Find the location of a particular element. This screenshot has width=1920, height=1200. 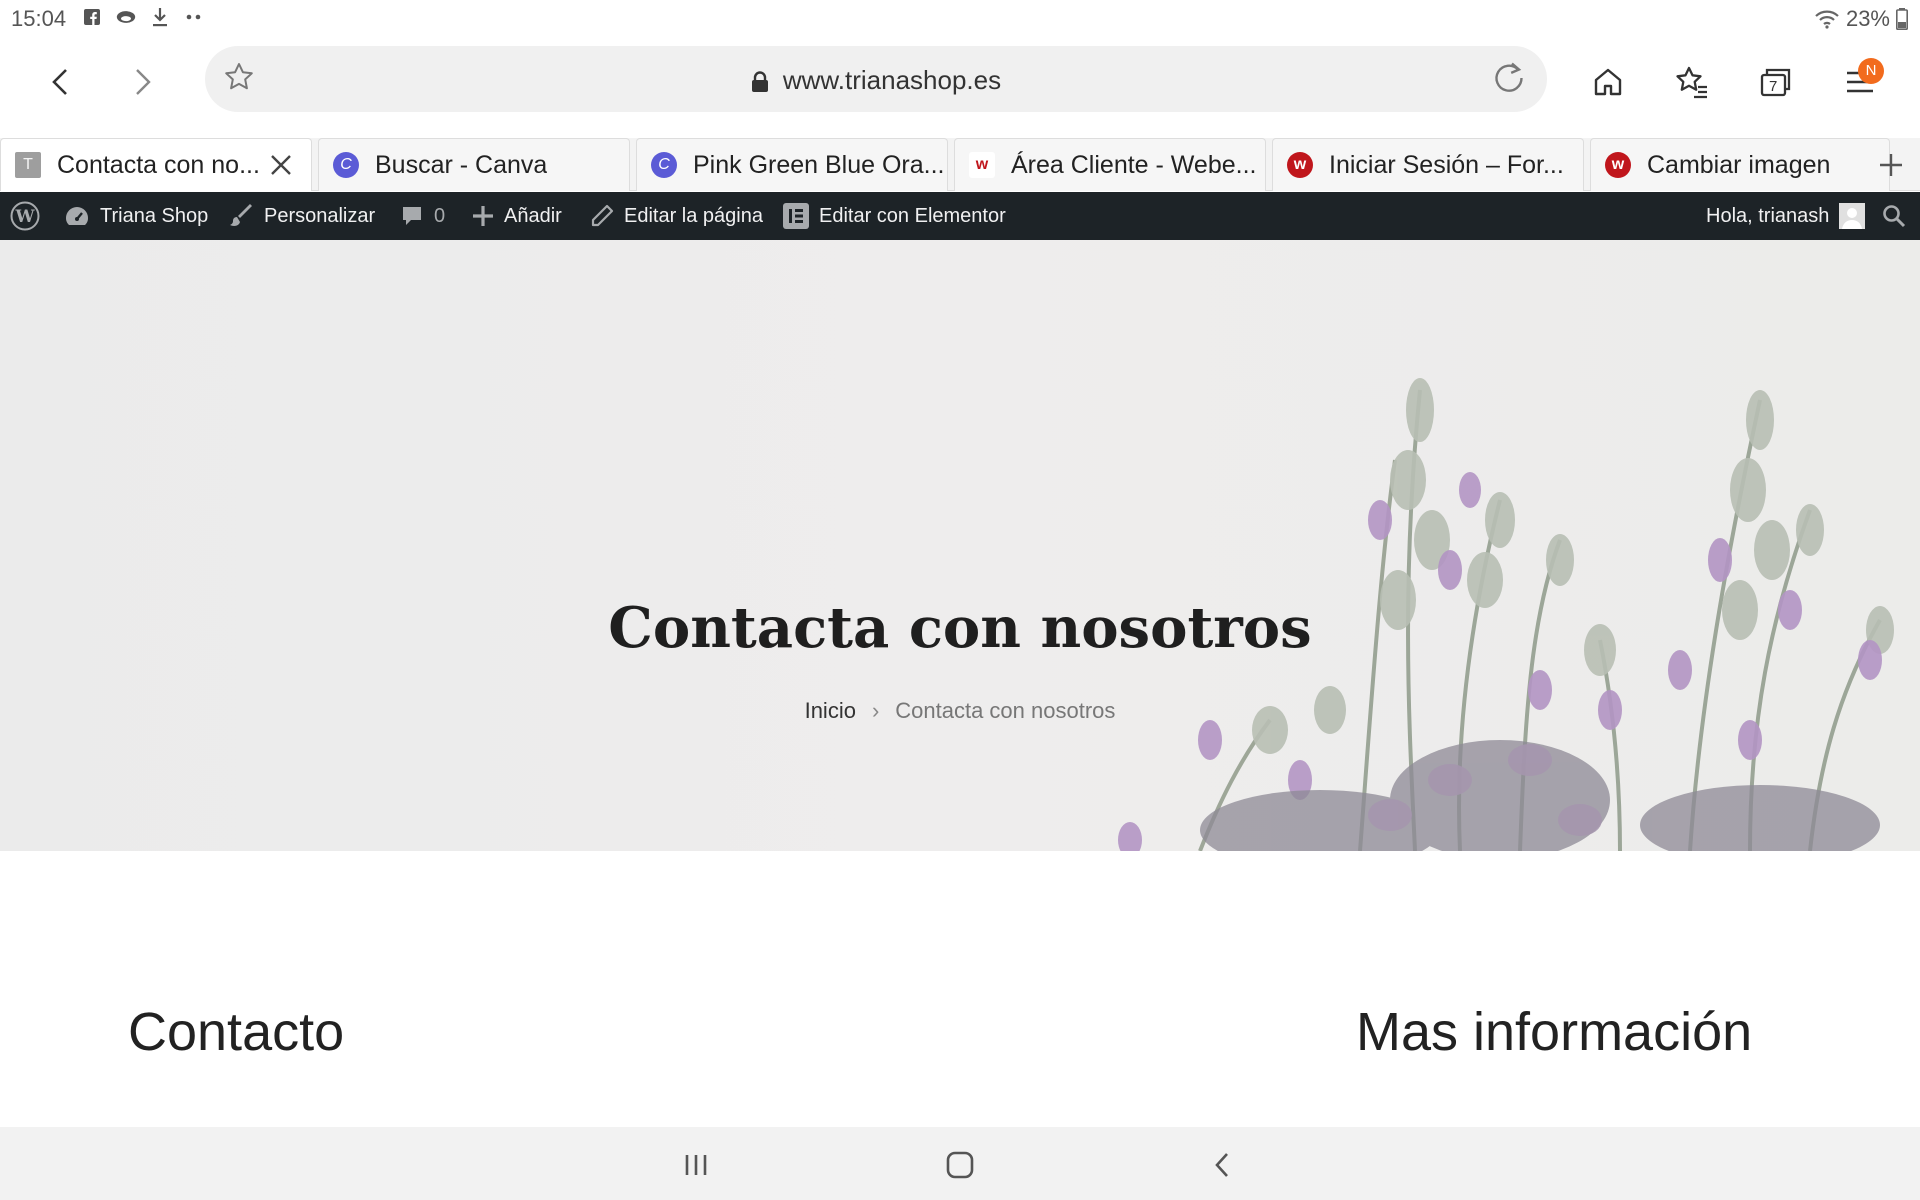

chevron-left-icon is located at coordinates (59, 82).